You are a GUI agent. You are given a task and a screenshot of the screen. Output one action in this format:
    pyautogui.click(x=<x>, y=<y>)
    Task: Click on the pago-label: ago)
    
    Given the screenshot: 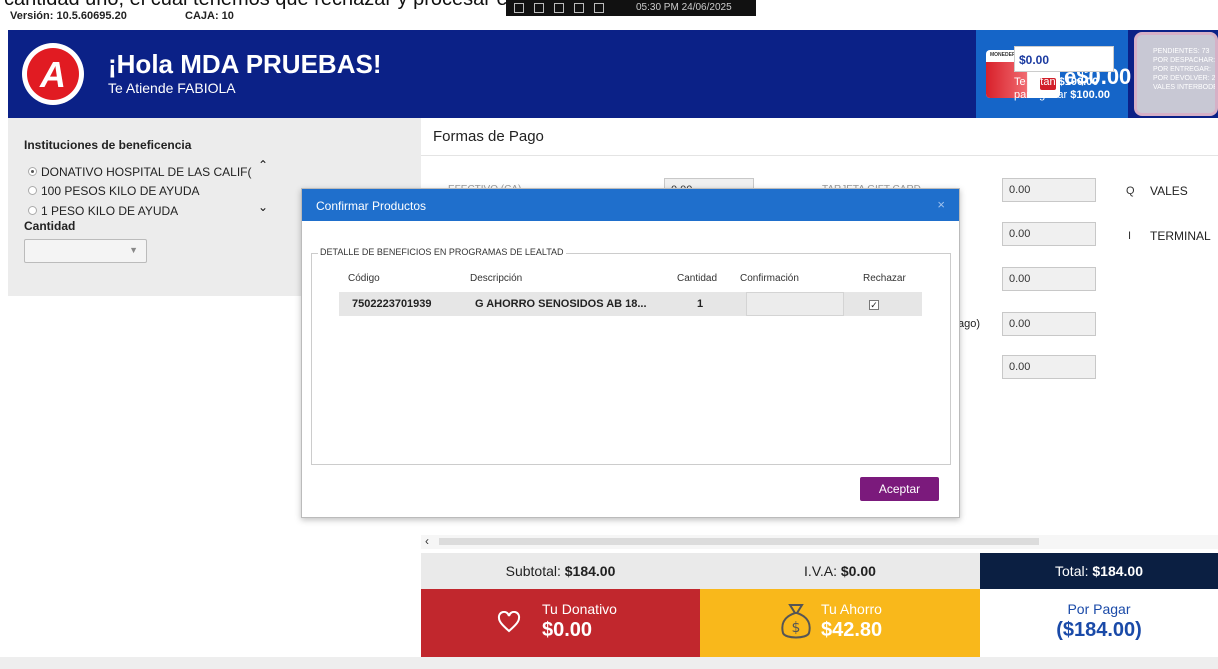 What is the action you would take?
    pyautogui.click(x=969, y=324)
    